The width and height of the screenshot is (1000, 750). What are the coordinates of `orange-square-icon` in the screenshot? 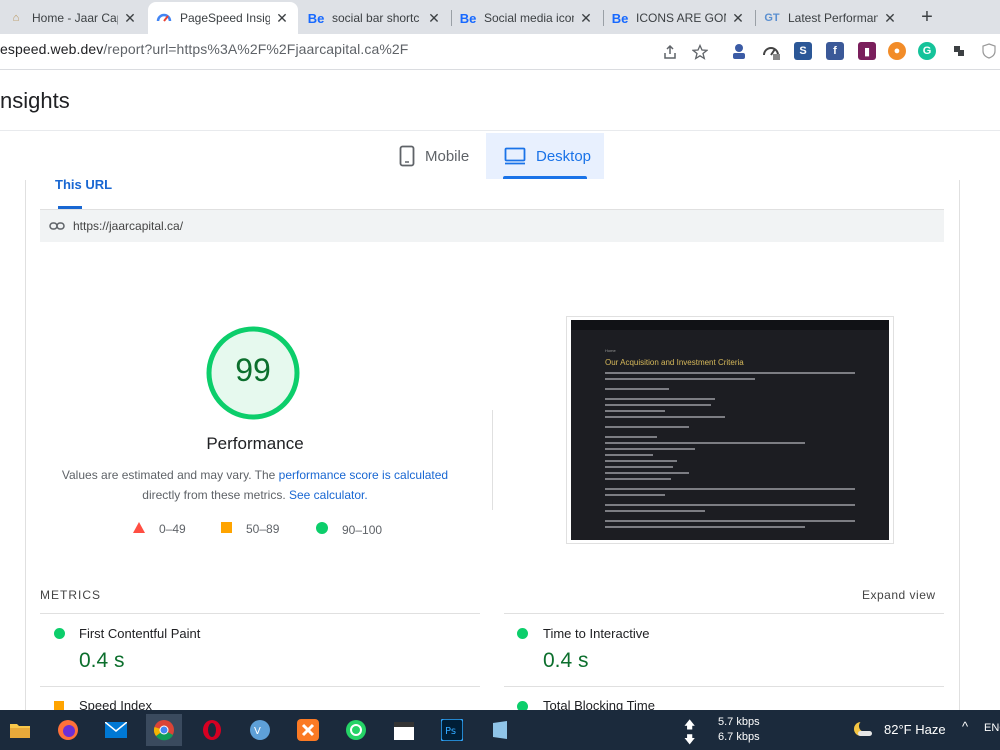 It's located at (226, 529).